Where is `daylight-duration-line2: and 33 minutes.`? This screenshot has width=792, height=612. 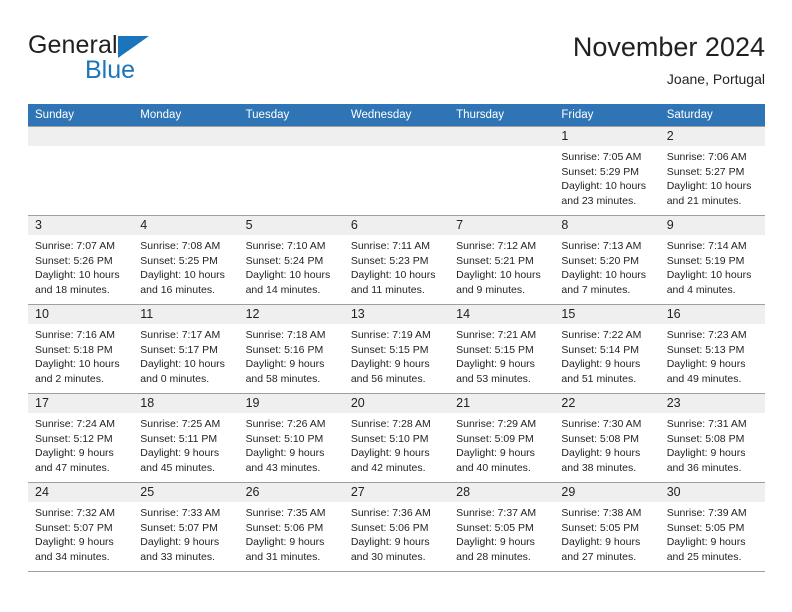
daylight-duration-line2: and 33 minutes. is located at coordinates (177, 556).